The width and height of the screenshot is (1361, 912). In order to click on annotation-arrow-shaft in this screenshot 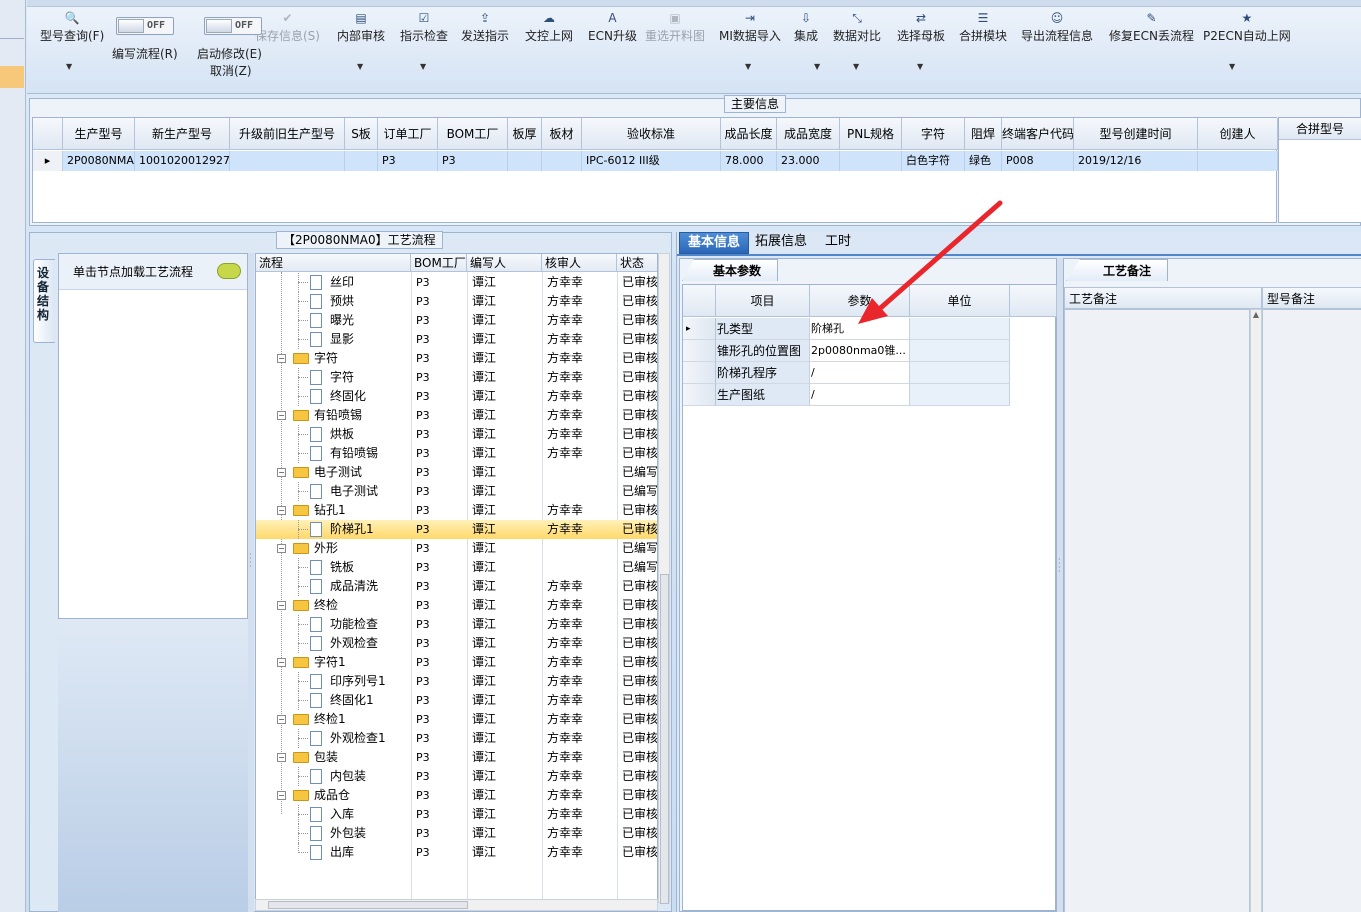, I will do `click(938, 257)`.